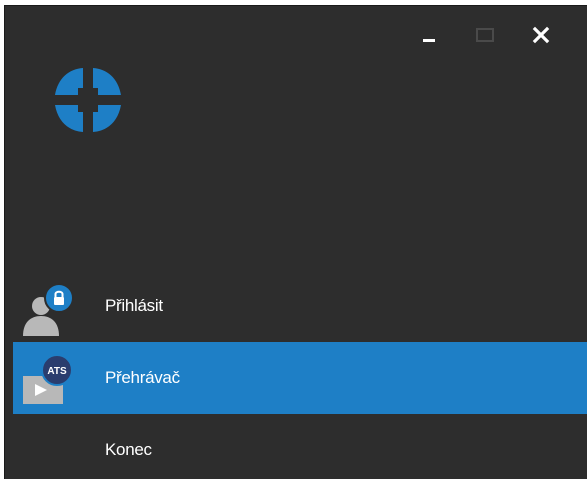 The height and width of the screenshot is (479, 587). I want to click on crosshair-logo-icon, so click(88, 100).